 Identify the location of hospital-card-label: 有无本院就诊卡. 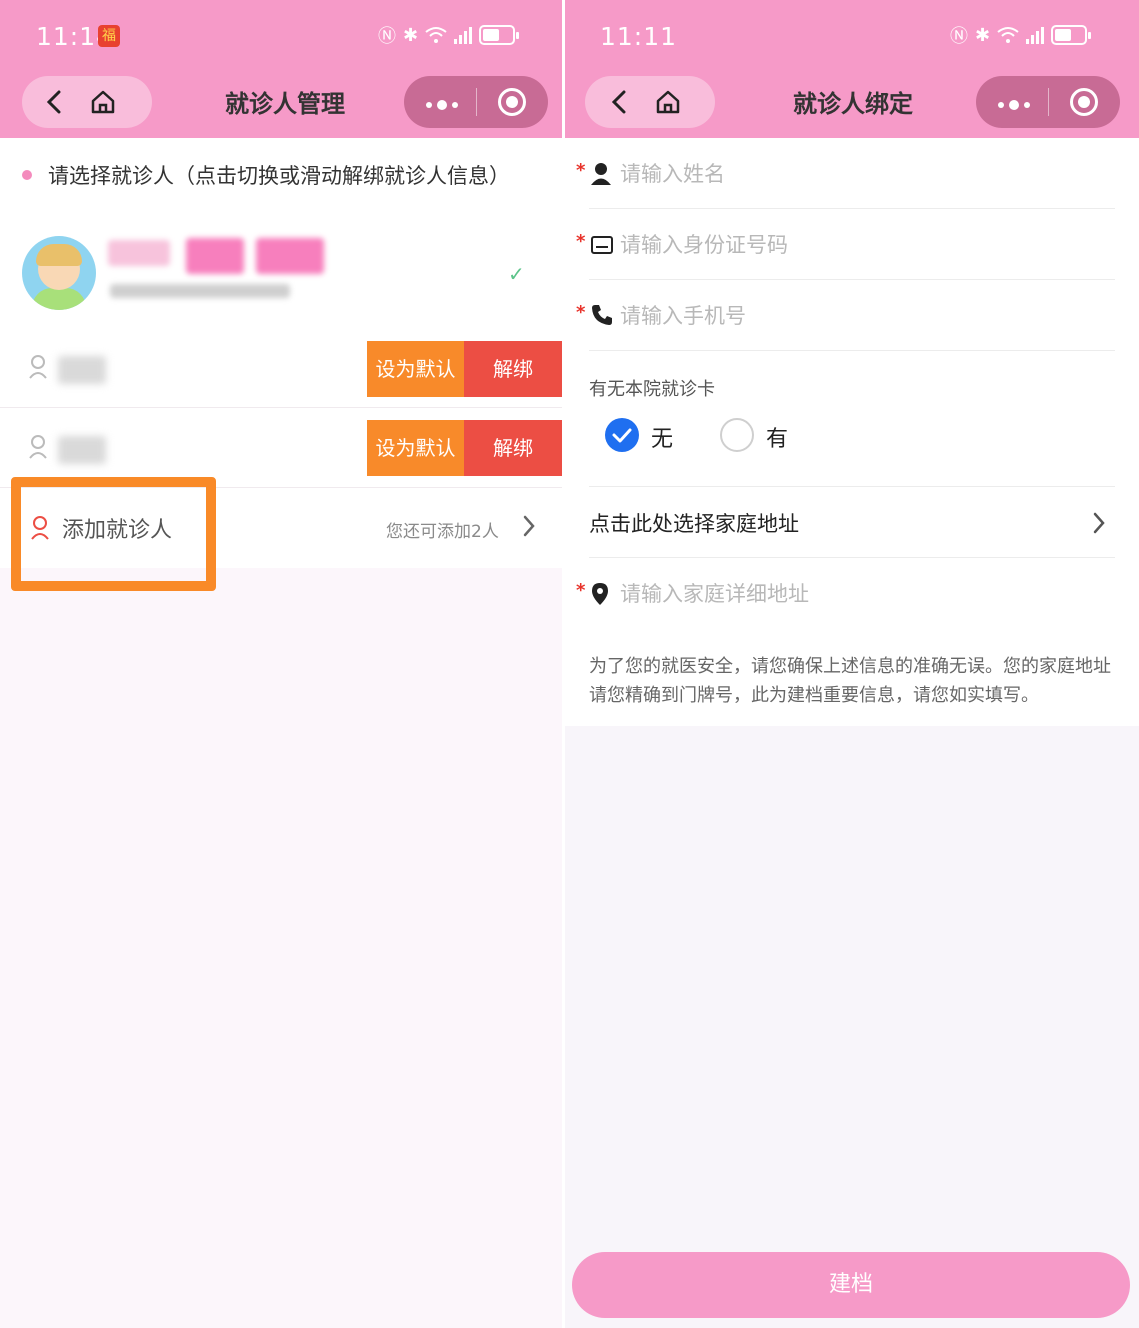
(652, 389).